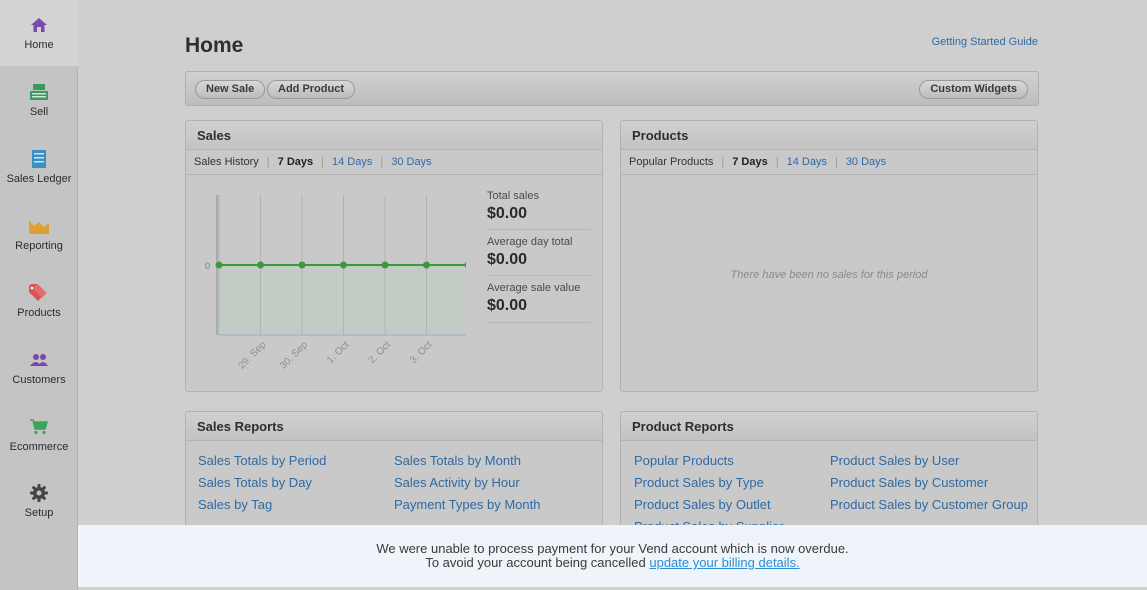 This screenshot has width=1147, height=590. Describe the element at coordinates (39, 380) in the screenshot. I see `sidebar-item-label: Customers` at that location.